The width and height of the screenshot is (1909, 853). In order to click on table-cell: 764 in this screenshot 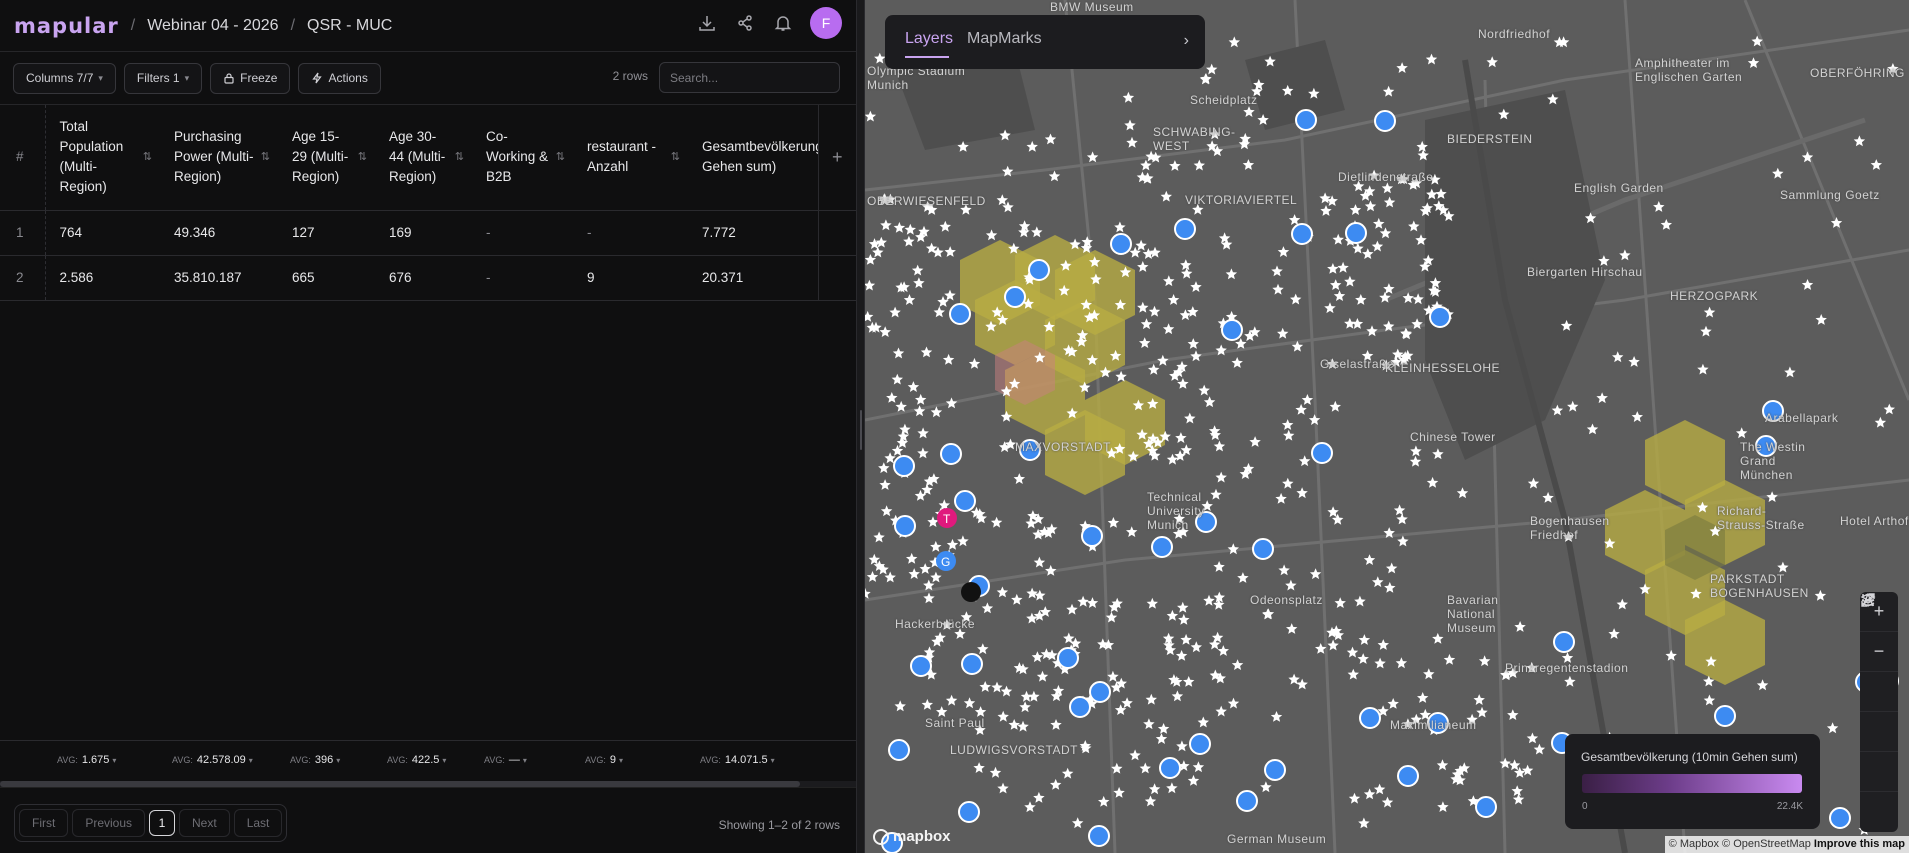, I will do `click(102, 233)`.